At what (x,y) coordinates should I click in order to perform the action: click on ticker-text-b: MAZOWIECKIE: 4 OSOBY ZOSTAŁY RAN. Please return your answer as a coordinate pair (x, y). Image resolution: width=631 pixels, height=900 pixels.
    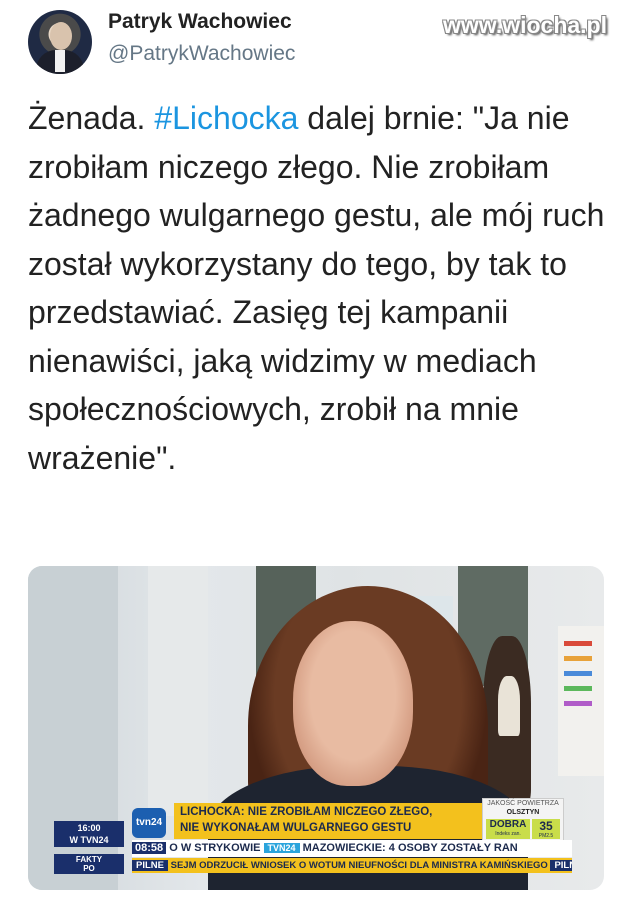
    Looking at the image, I should click on (410, 848).